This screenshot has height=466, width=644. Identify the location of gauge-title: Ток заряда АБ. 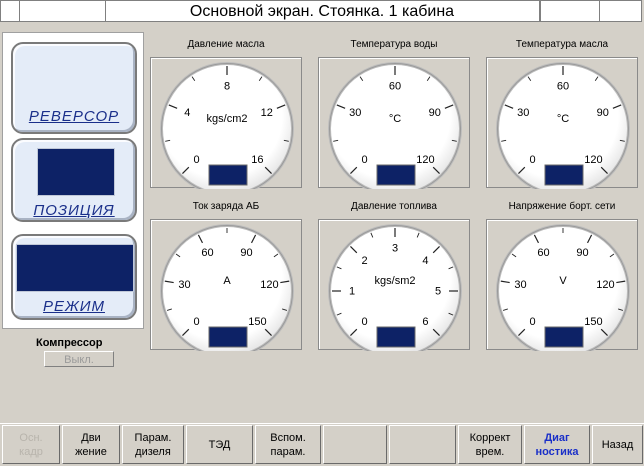
(226, 206).